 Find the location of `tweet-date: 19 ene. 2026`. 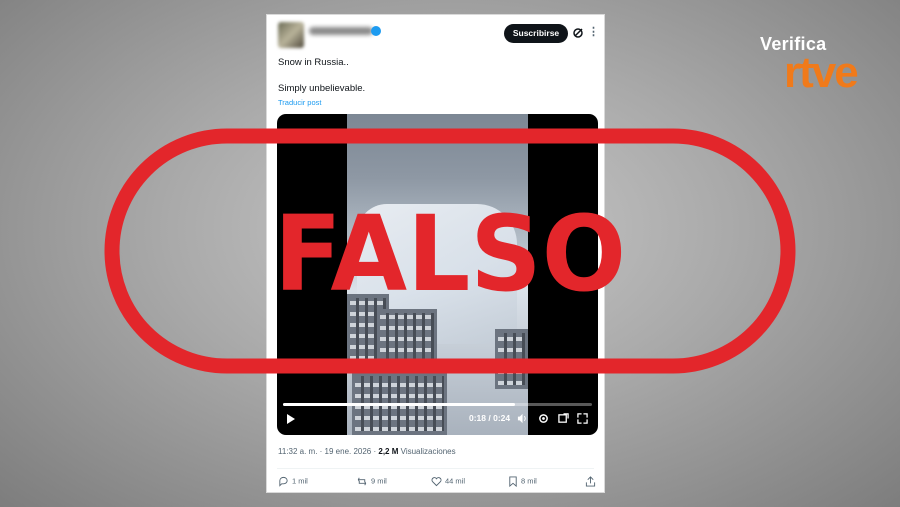

tweet-date: 19 ene. 2026 is located at coordinates (348, 451).